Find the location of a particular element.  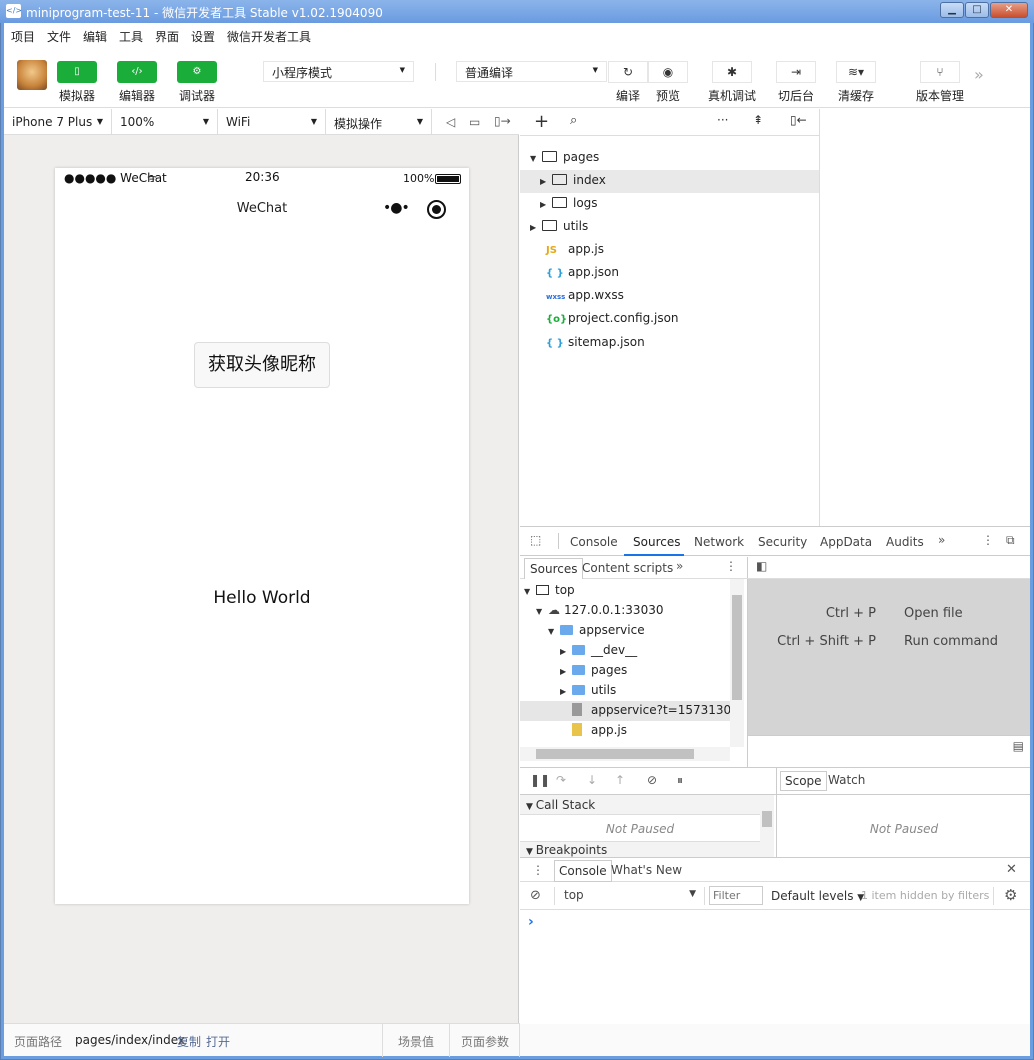

console-output: › is located at coordinates (775, 967).